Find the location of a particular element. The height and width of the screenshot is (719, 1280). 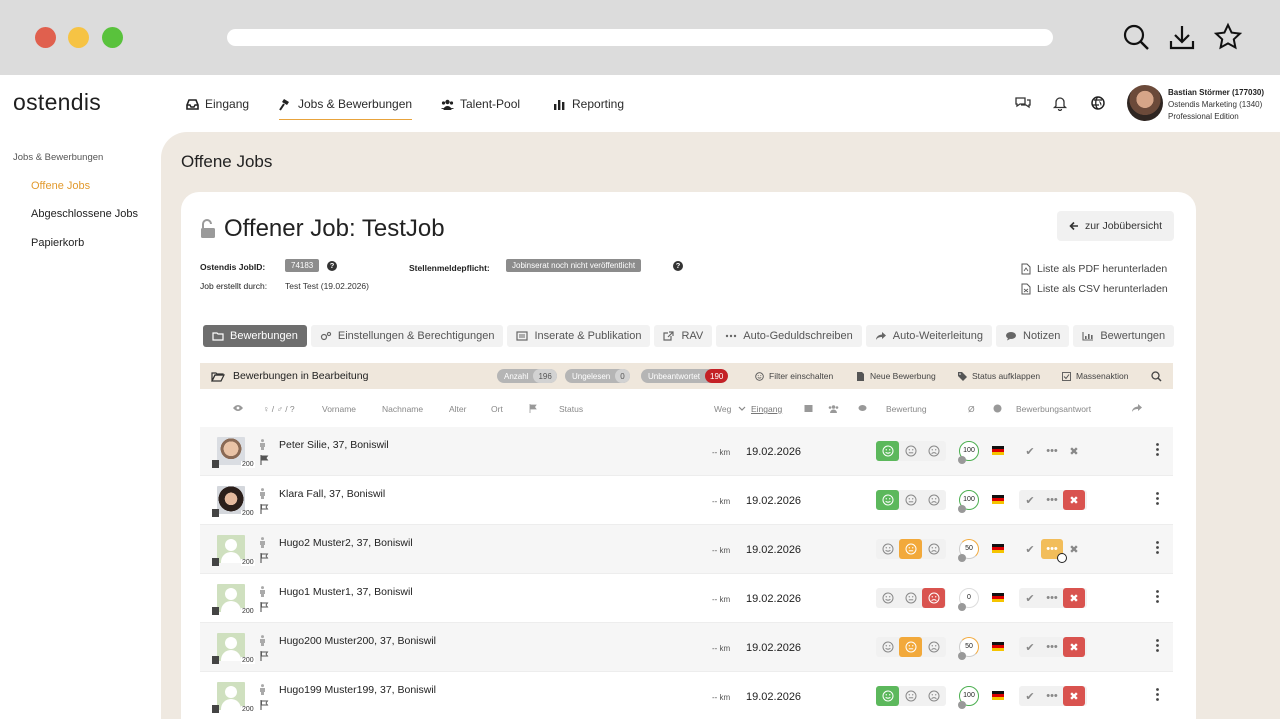

sidebar-item-offene-jobs: Offene Jobs is located at coordinates (60, 186).